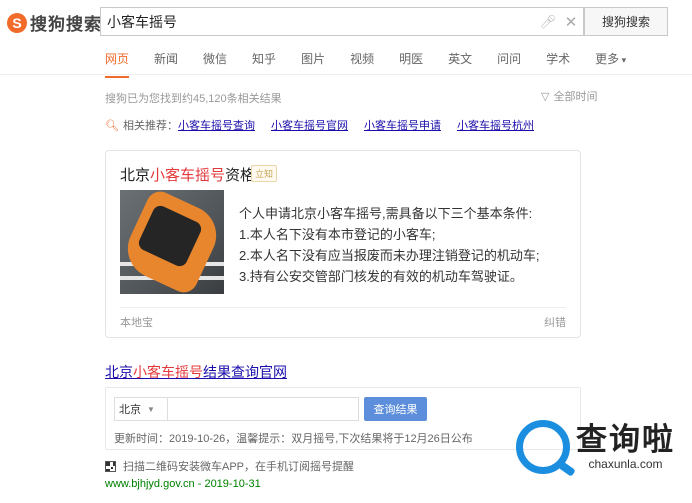  I want to click on card-line: 2.本人名下没有应当报废而未办理注销登记的机动车;, so click(389, 255).